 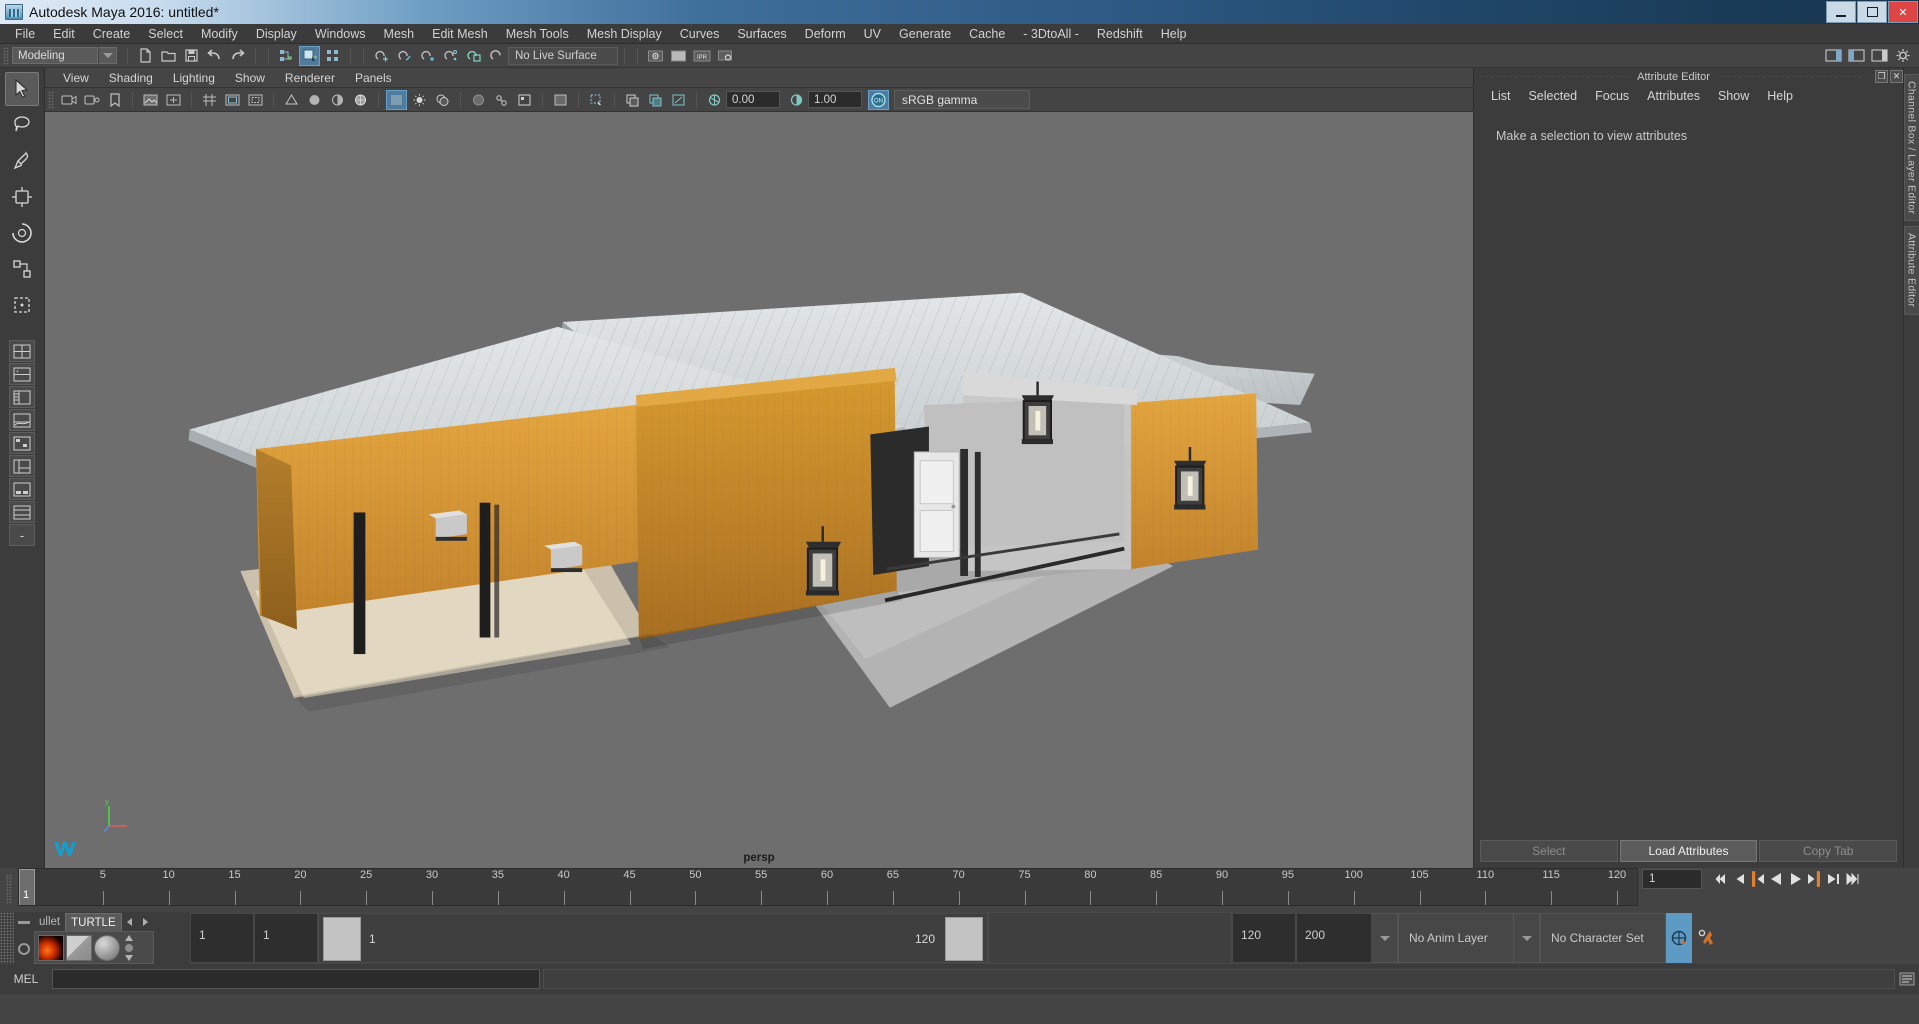 What do you see at coordinates (714, 100) in the screenshot?
I see `exposure-icon` at bounding box center [714, 100].